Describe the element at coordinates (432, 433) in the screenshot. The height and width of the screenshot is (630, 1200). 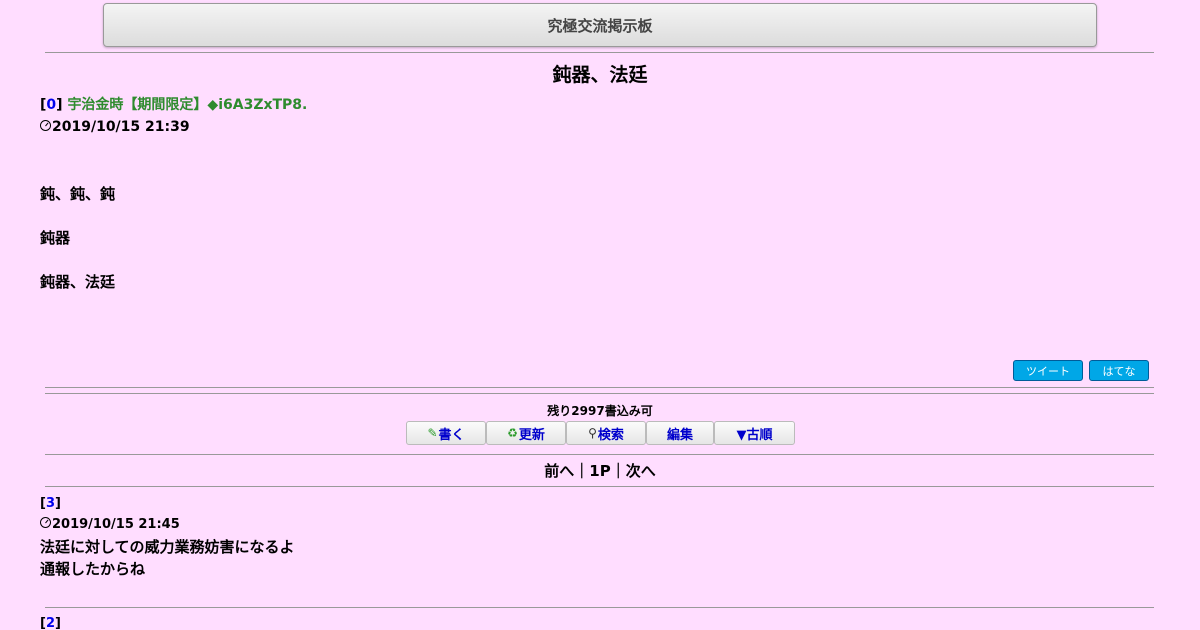
I see `pencil-icon: ✎` at that location.